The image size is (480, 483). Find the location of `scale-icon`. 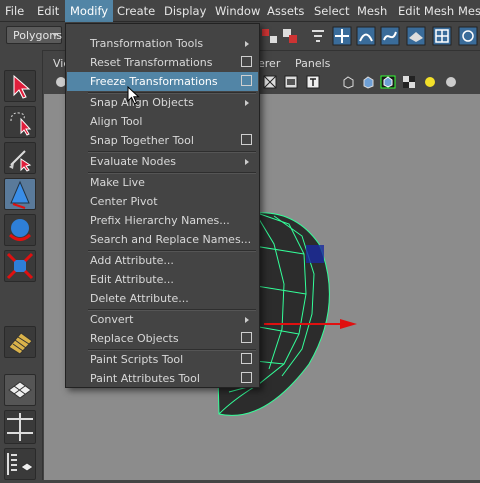

scale-icon is located at coordinates (20, 266).